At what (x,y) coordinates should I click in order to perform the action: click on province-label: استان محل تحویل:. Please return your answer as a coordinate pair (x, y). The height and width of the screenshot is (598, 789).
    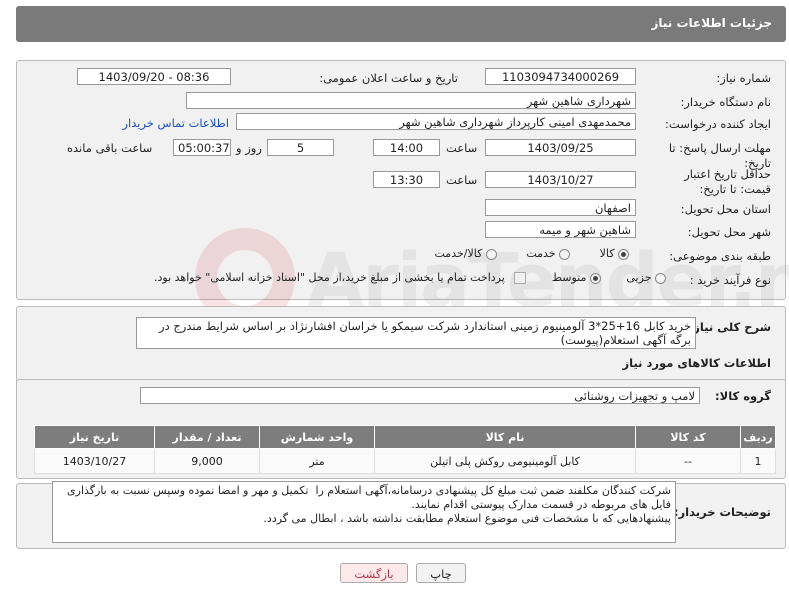
    Looking at the image, I should click on (725, 209).